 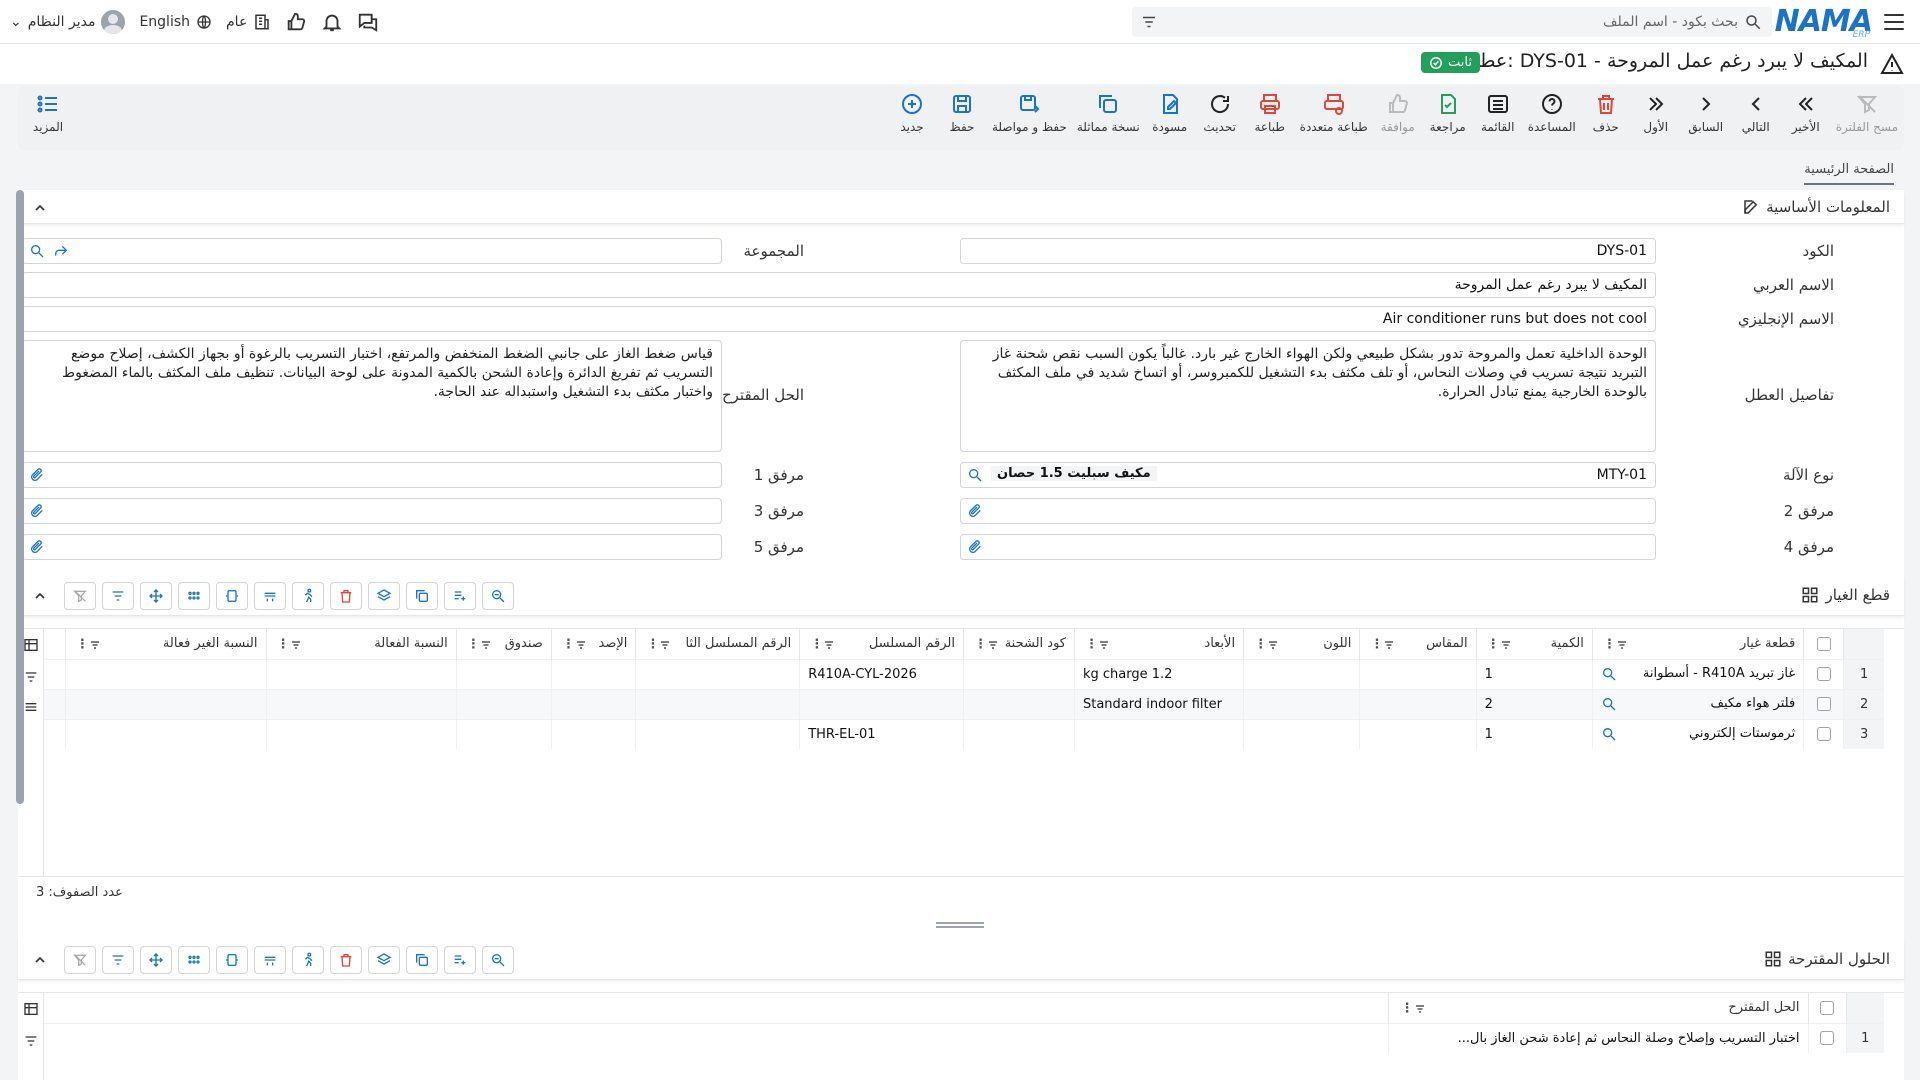 What do you see at coordinates (1220, 113) in the screenshot?
I see `toolbar-button-refresh: تحديث` at bounding box center [1220, 113].